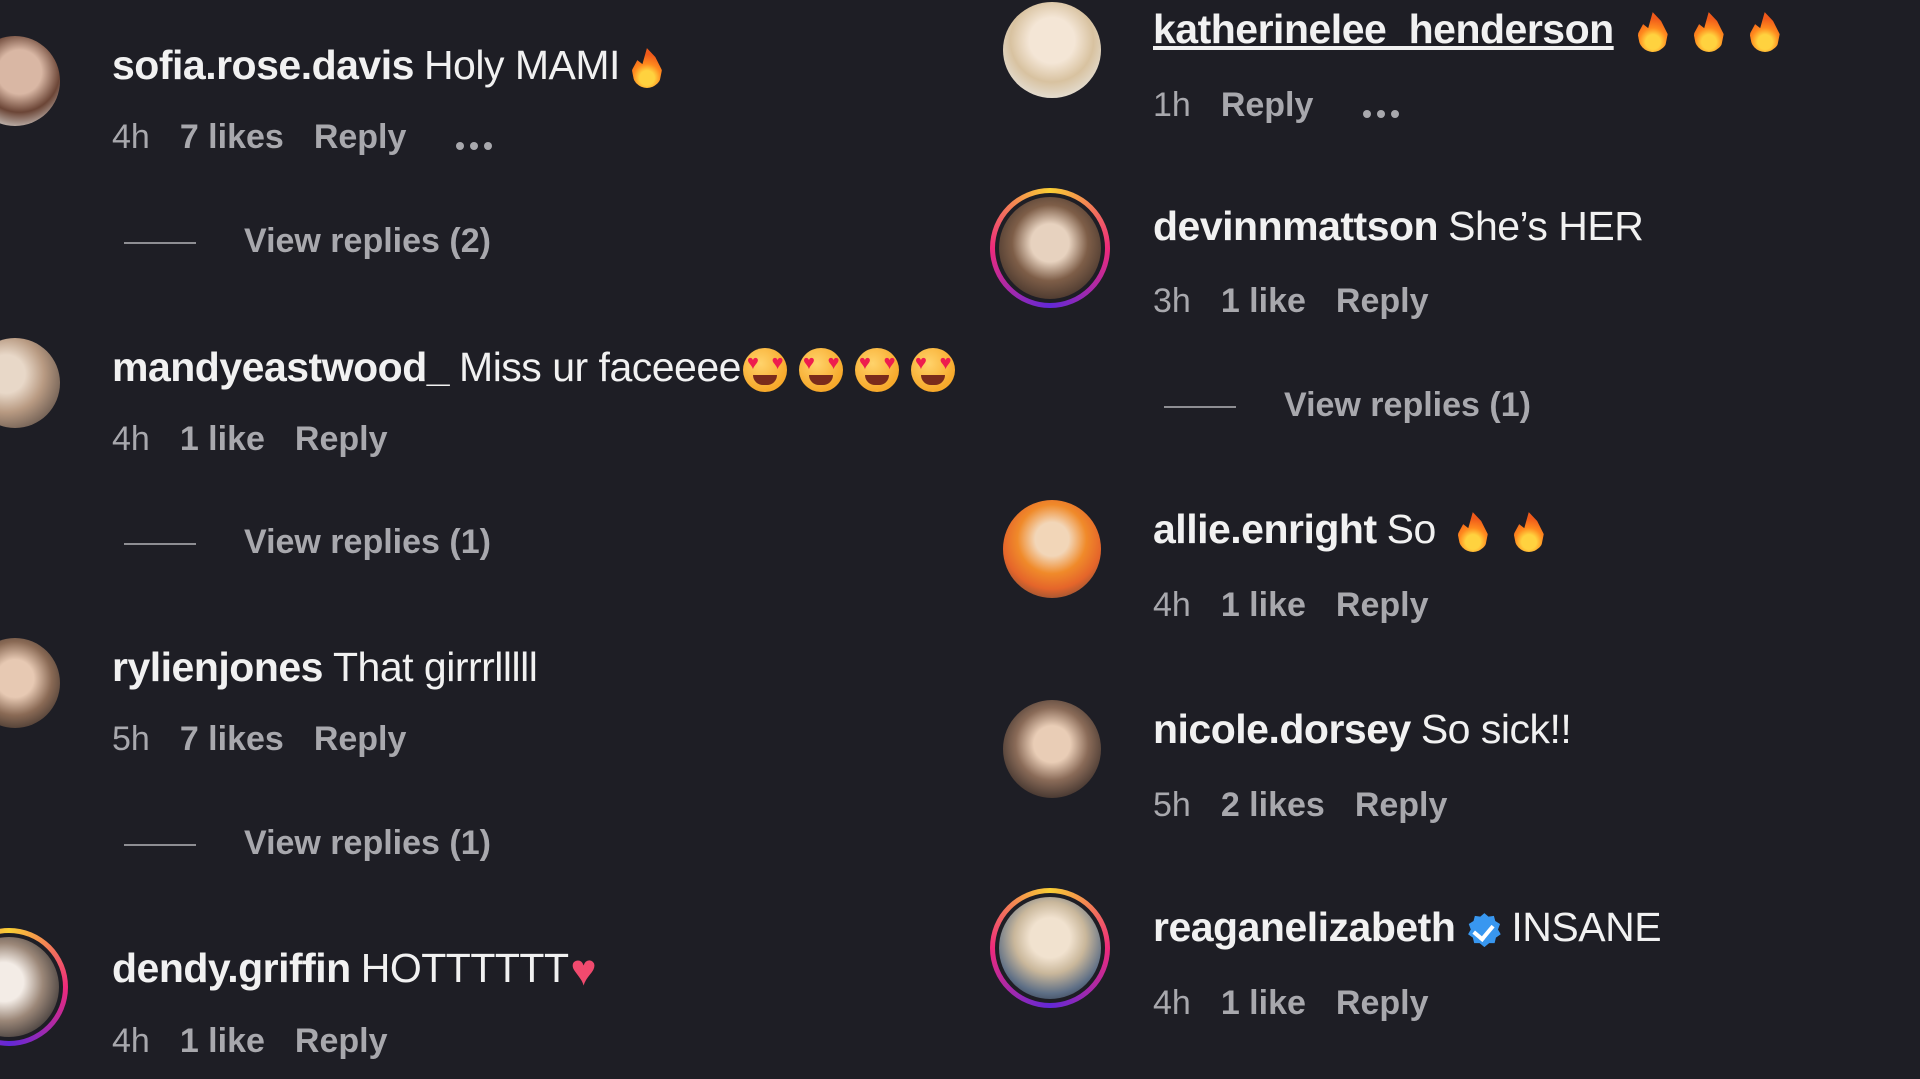 This screenshot has height=1079, width=1920. What do you see at coordinates (263, 65) in the screenshot?
I see `comment-username: sofia.rose.davis` at bounding box center [263, 65].